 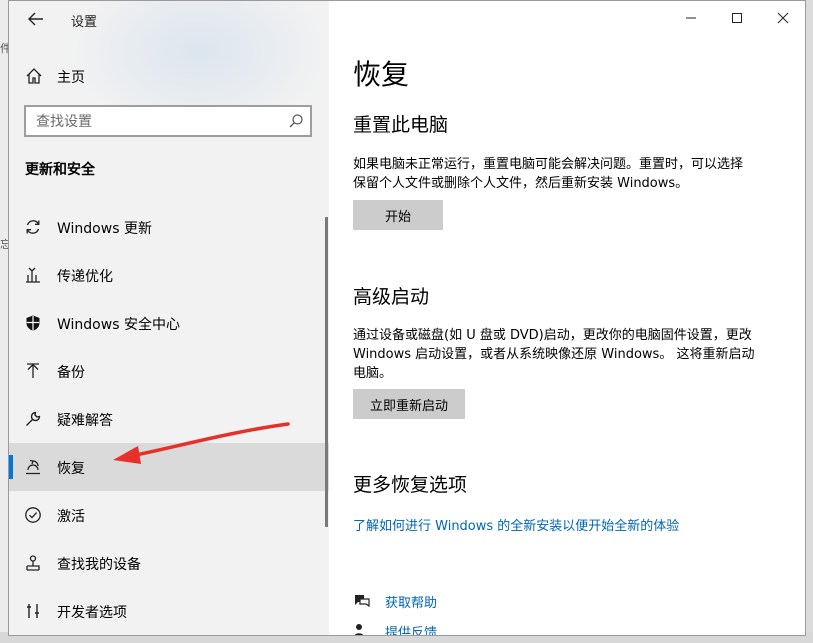 What do you see at coordinates (84, 22) in the screenshot?
I see `window-title: 设置` at bounding box center [84, 22].